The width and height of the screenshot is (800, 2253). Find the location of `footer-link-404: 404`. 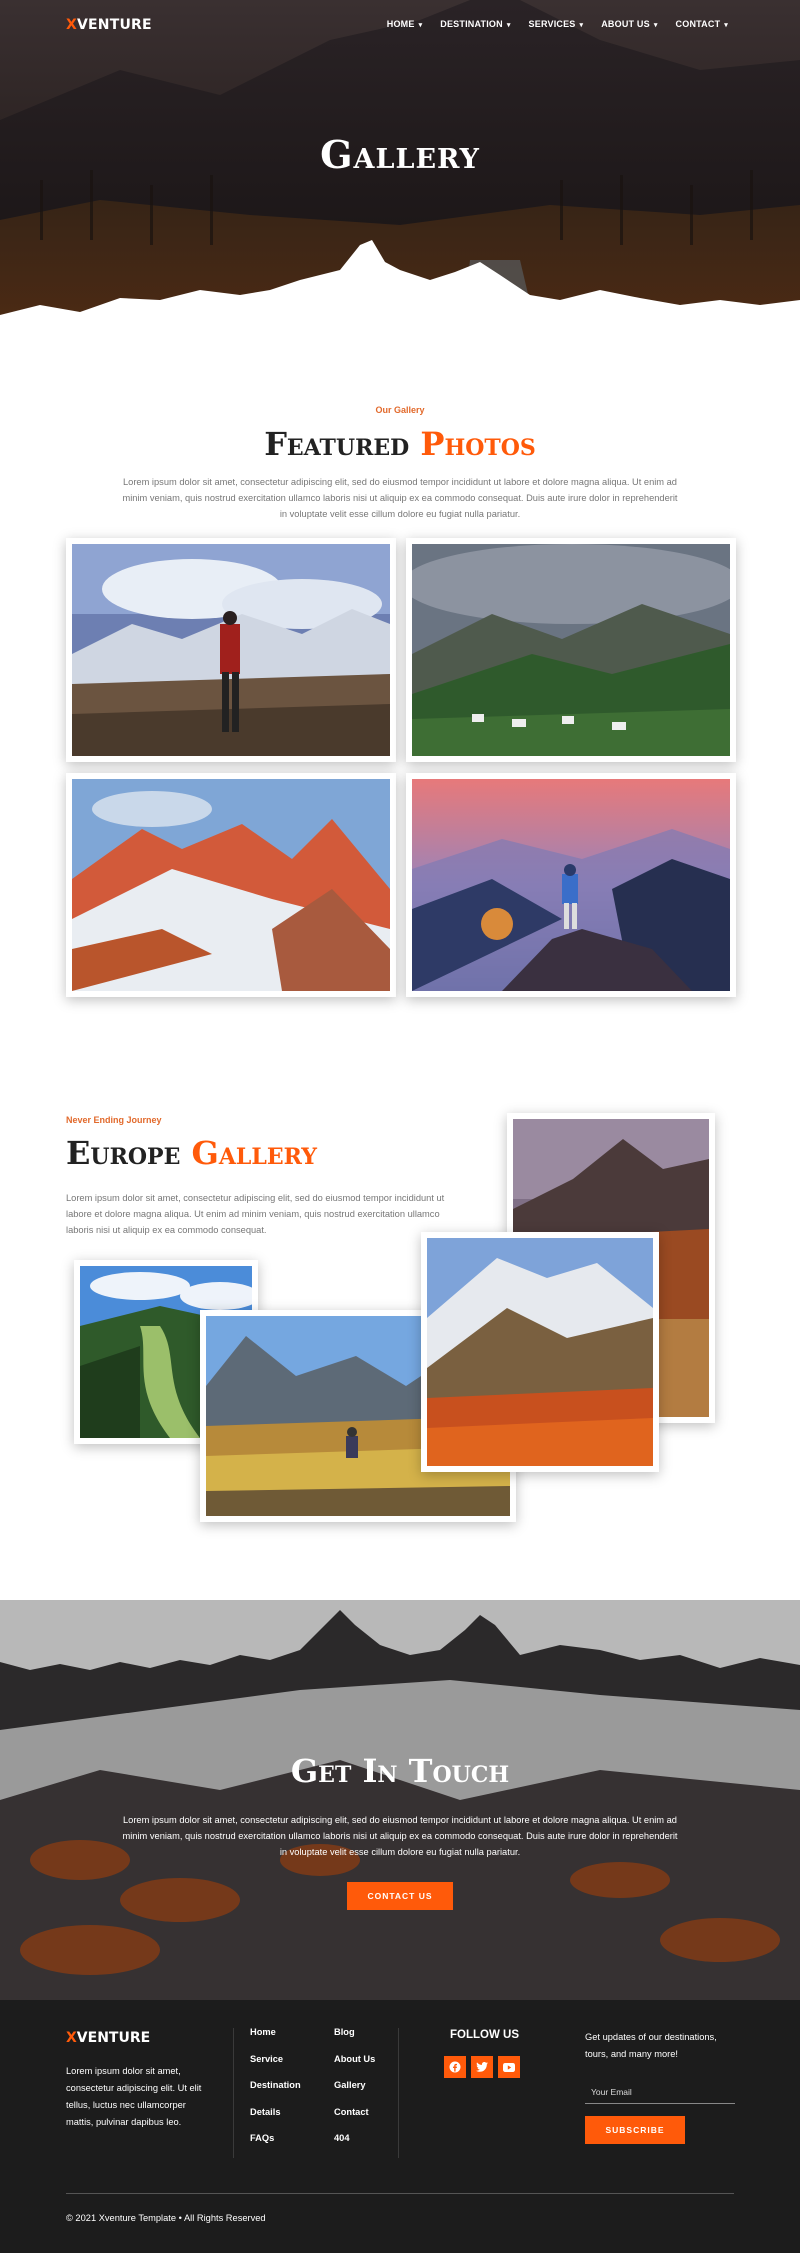

footer-link-404: 404 is located at coordinates (354, 2138).